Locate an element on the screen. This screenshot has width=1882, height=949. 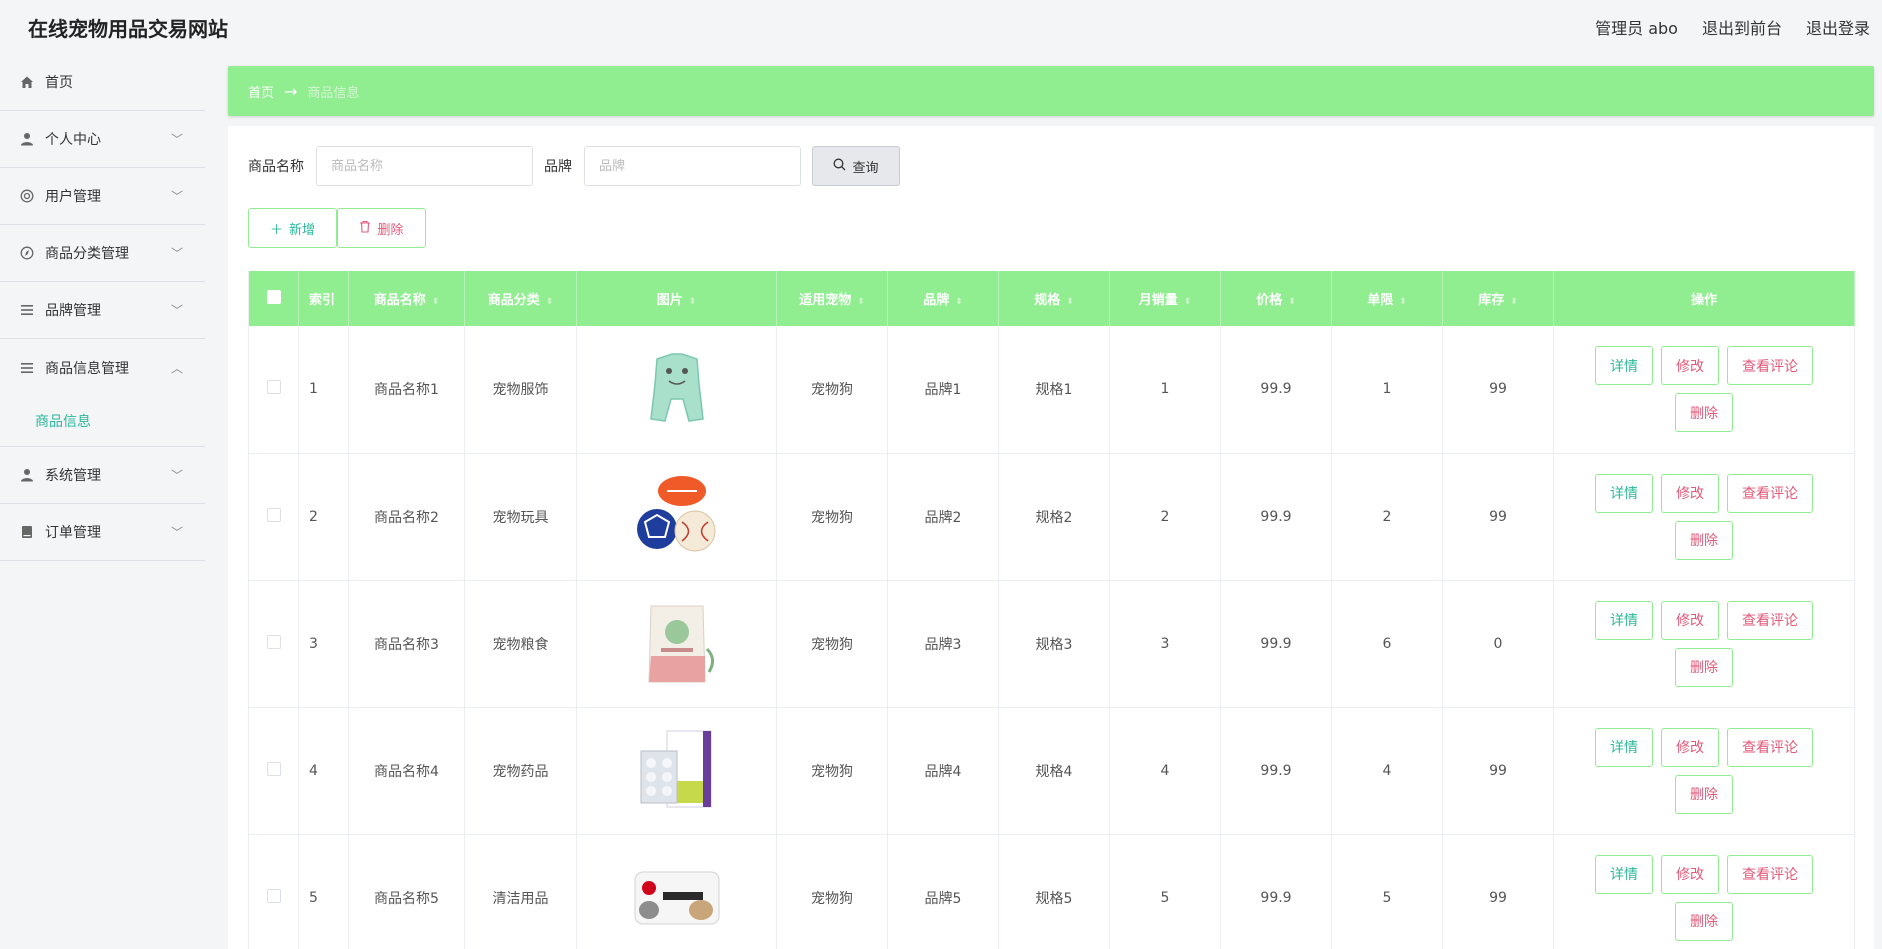
main-area: 首页 → 商品信息 is located at coordinates (1051, 91).